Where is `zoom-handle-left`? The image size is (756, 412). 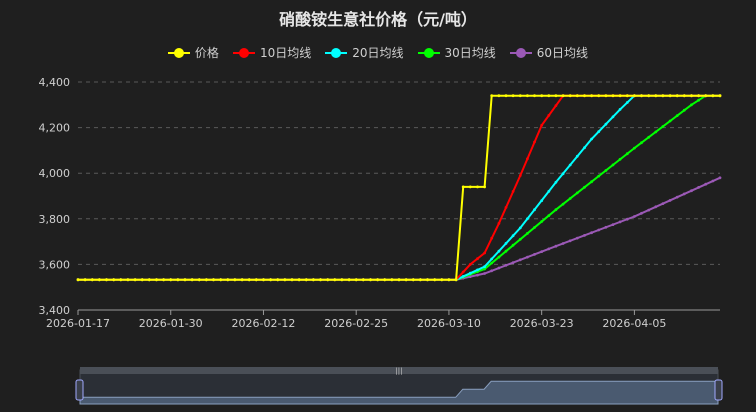 zoom-handle-left is located at coordinates (79, 390).